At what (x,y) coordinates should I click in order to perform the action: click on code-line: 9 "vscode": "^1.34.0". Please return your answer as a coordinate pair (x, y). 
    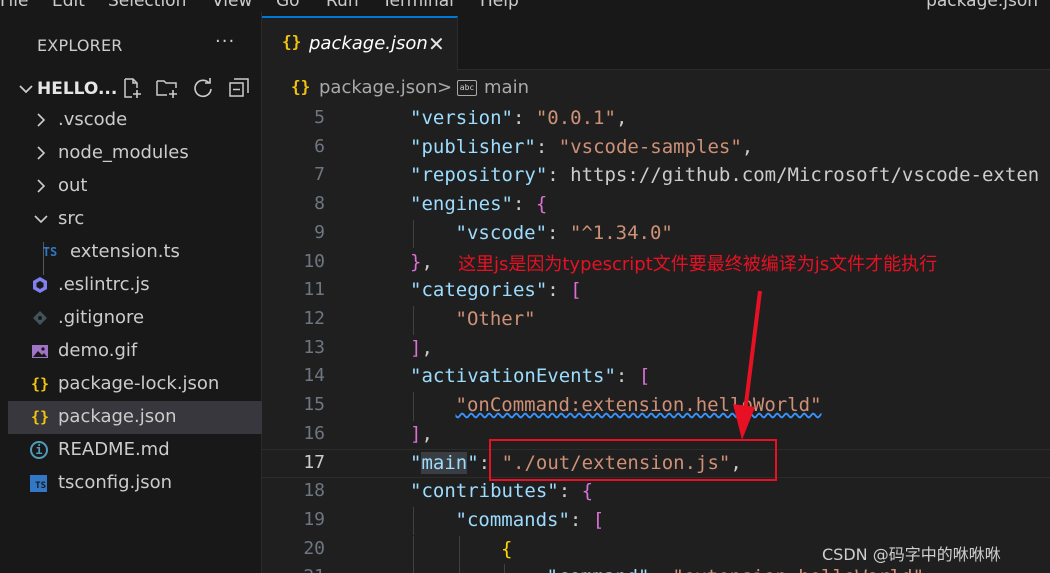
    Looking at the image, I should click on (656, 234).